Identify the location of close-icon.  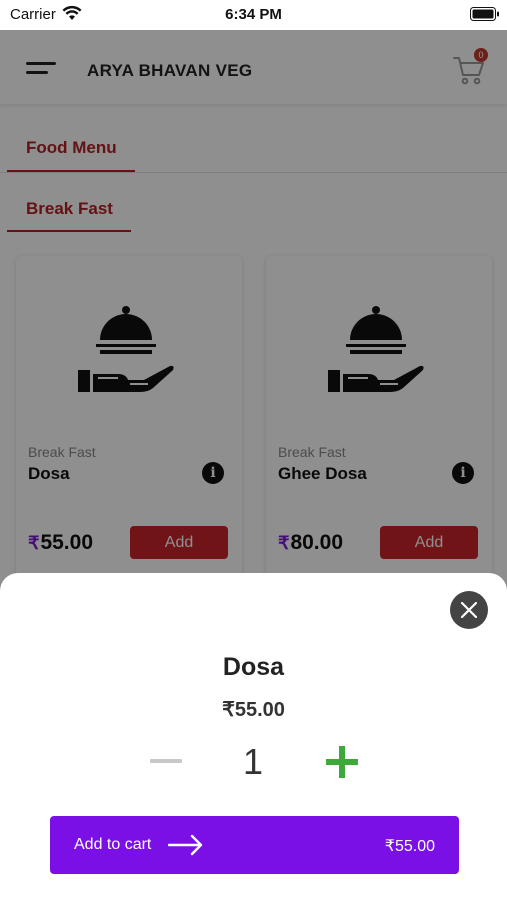
(469, 610).